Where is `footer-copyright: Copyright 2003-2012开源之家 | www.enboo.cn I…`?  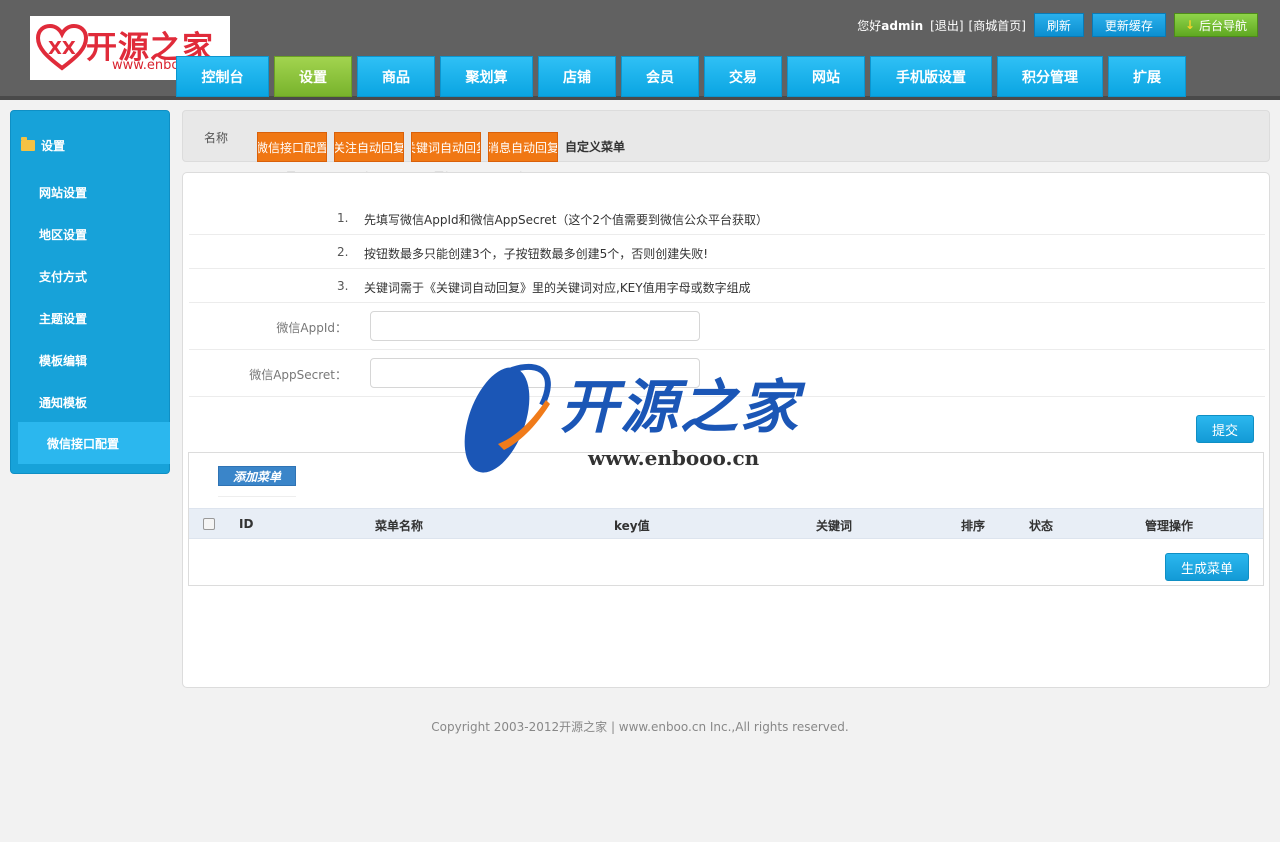 footer-copyright: Copyright 2003-2012开源之家 | www.enboo.cn I… is located at coordinates (640, 727).